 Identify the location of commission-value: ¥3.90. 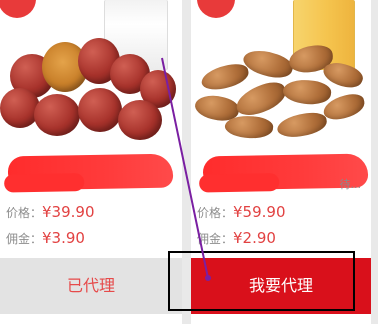
(63, 238).